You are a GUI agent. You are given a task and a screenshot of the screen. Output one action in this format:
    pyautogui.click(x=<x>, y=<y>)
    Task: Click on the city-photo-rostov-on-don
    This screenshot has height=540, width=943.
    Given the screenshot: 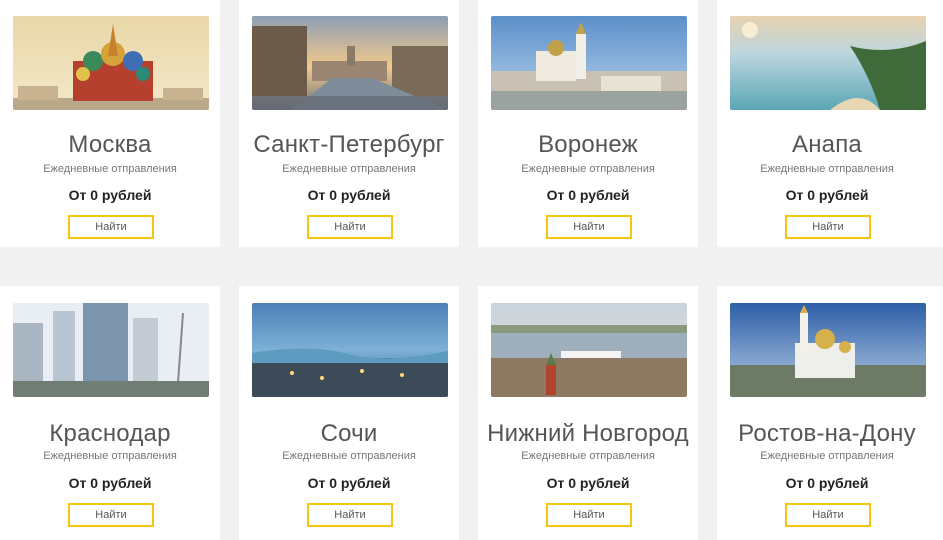 What is the action you would take?
    pyautogui.click(x=828, y=350)
    